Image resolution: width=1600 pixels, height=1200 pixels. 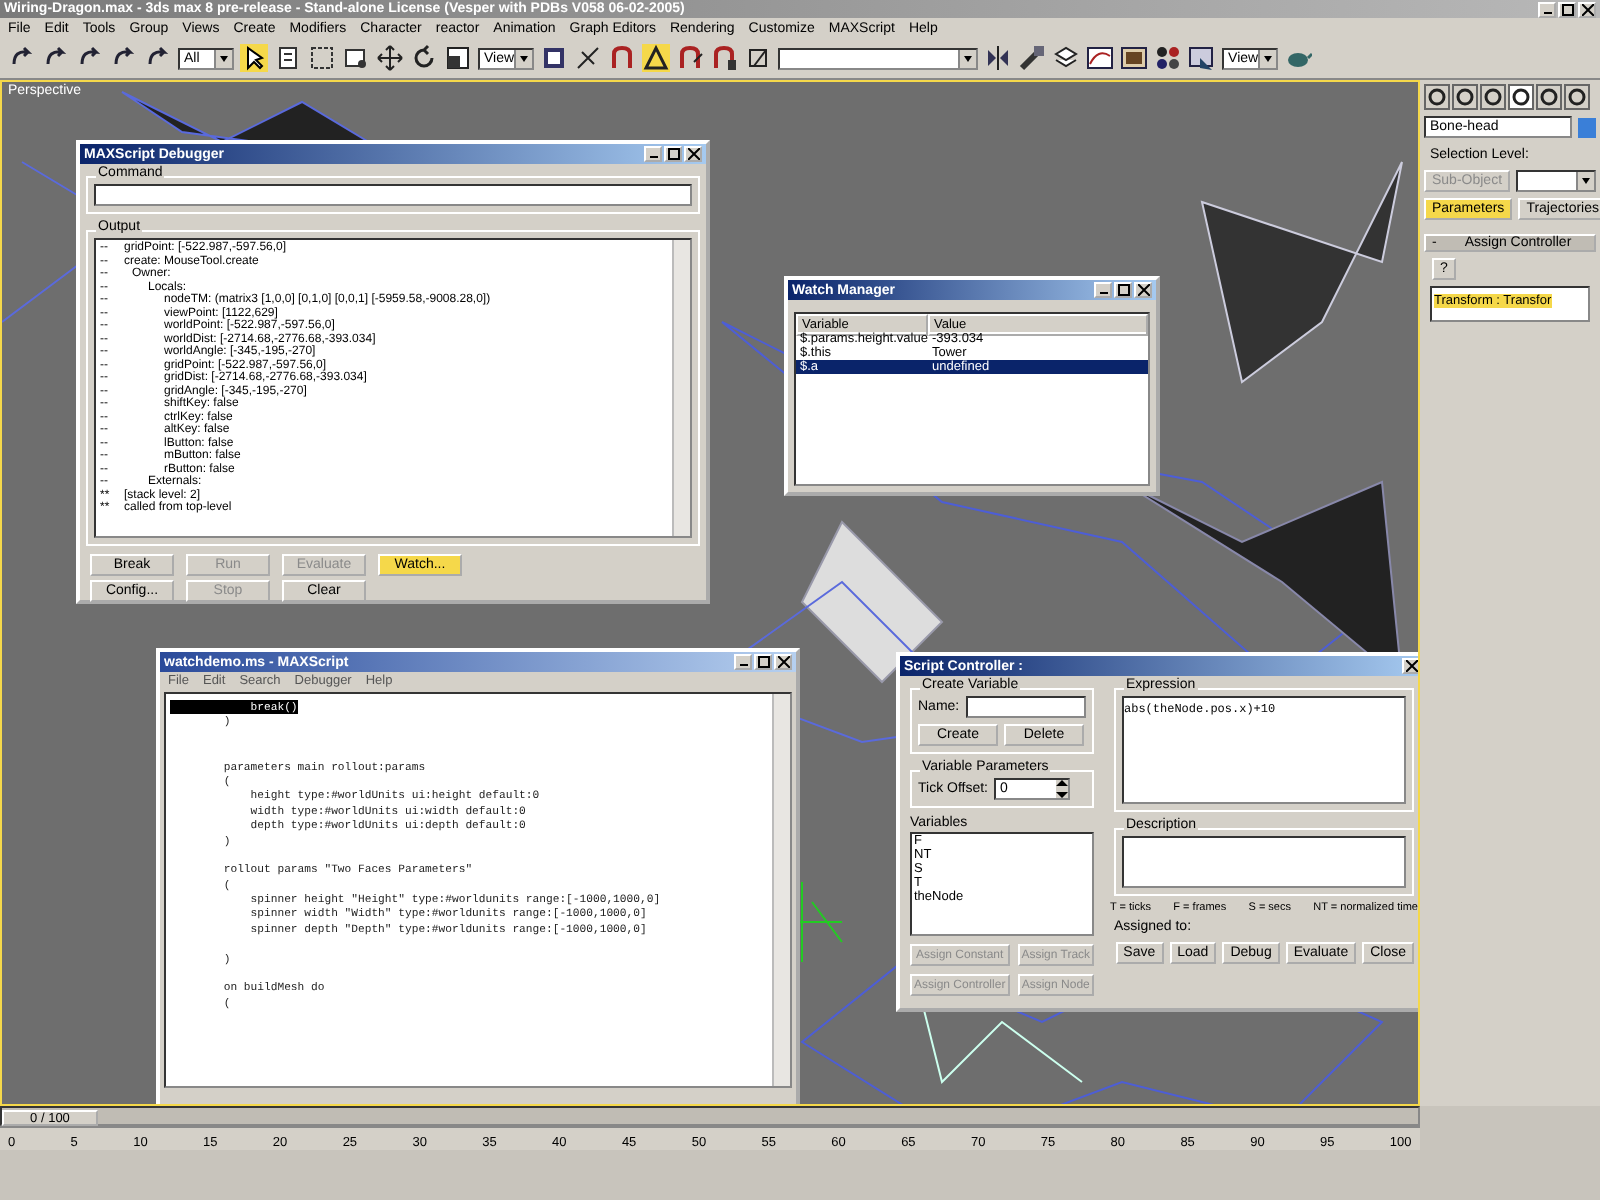 I want to click on scale-icon, so click(x=458, y=58).